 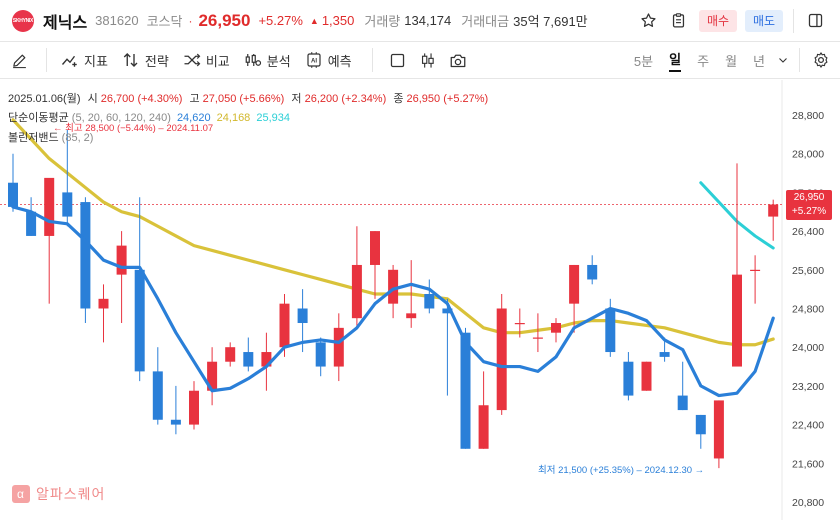 What do you see at coordinates (821, 60) in the screenshot?
I see `gear-icon` at bounding box center [821, 60].